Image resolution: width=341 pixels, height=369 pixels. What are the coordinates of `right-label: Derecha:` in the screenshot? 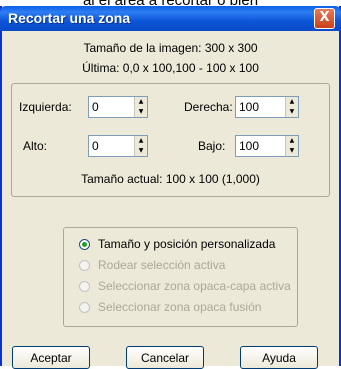 It's located at (208, 107).